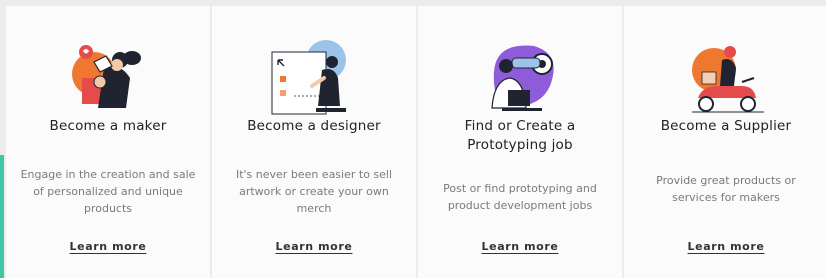 The height and width of the screenshot is (278, 826). What do you see at coordinates (520, 135) in the screenshot?
I see `card-title: Find or Create a Prototyping job` at bounding box center [520, 135].